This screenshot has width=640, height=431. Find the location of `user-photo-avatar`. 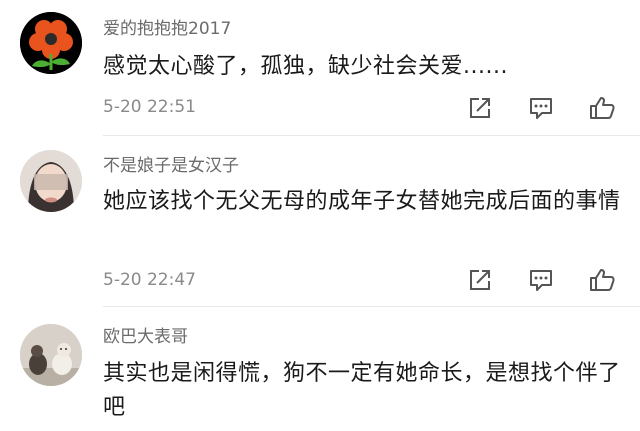

user-photo-avatar is located at coordinates (51, 181).